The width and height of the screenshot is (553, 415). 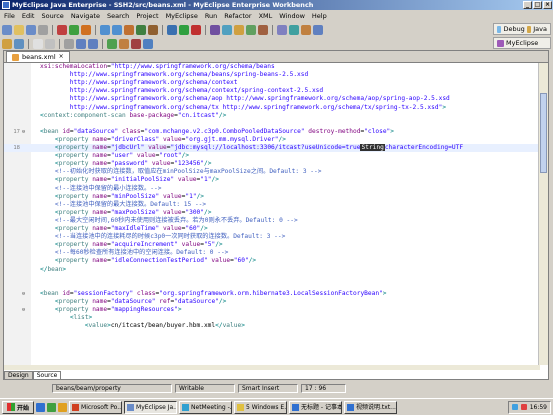 What do you see at coordinates (105, 29) in the screenshot?
I see `new-web-icon` at bounding box center [105, 29].